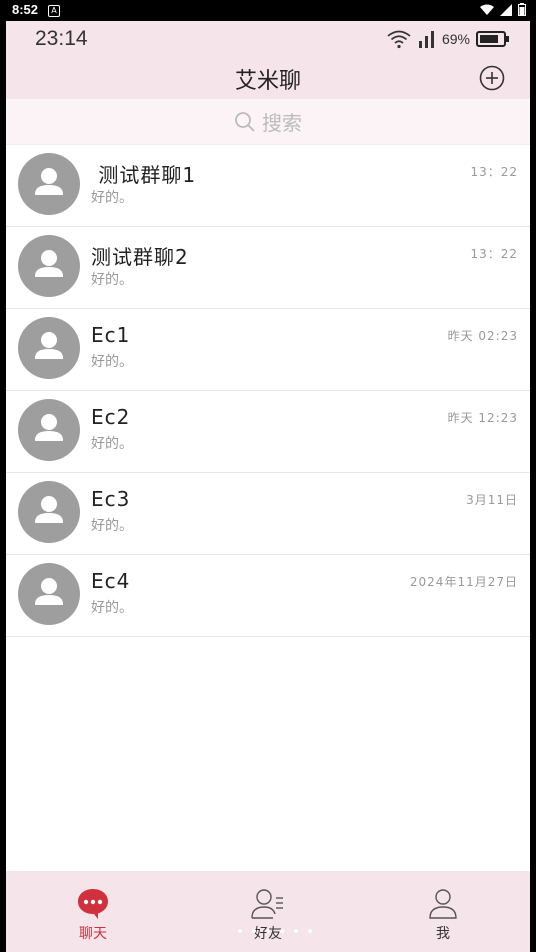  What do you see at coordinates (245, 121) in the screenshot?
I see `search-icon` at bounding box center [245, 121].